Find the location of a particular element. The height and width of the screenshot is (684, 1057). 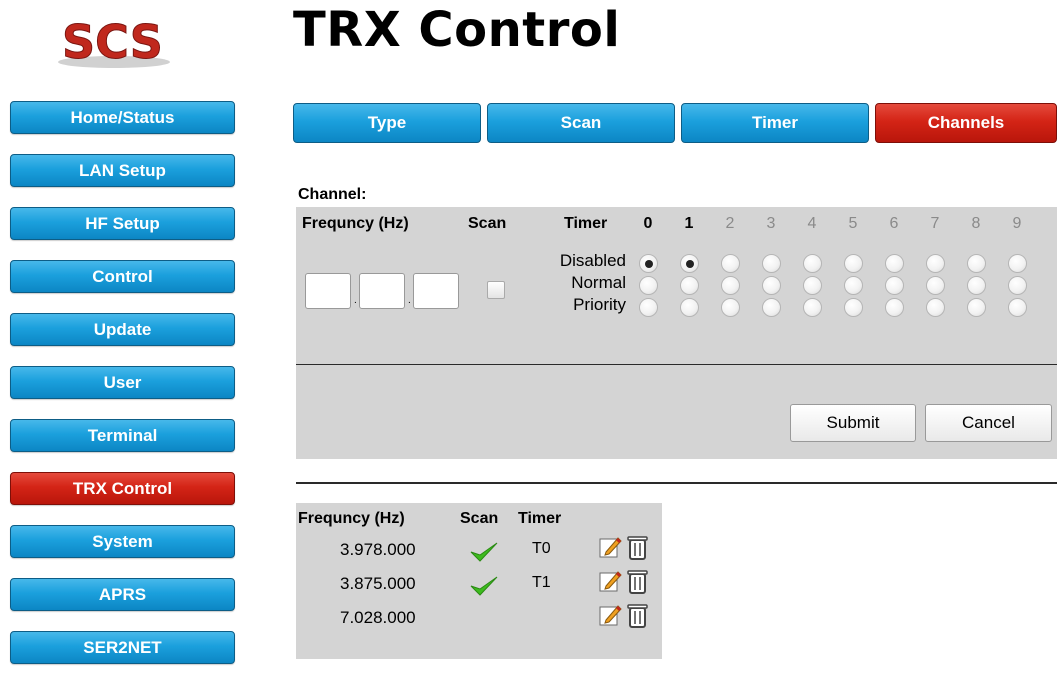

submit-button: Submit is located at coordinates (853, 423).